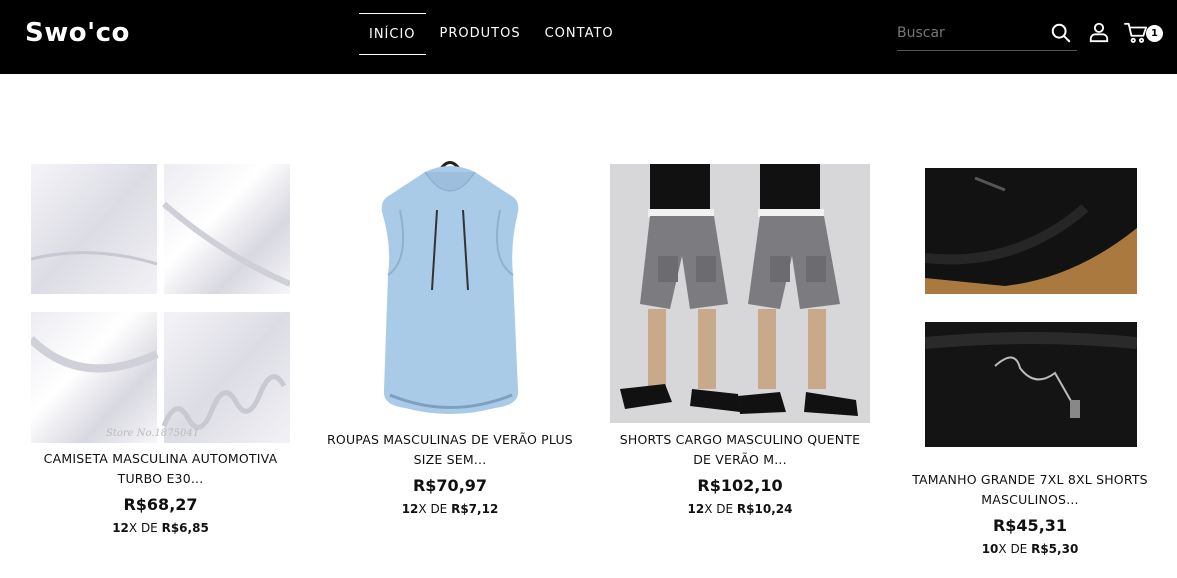 The width and height of the screenshot is (1177, 578). I want to click on product-price: R$68,27, so click(160, 504).